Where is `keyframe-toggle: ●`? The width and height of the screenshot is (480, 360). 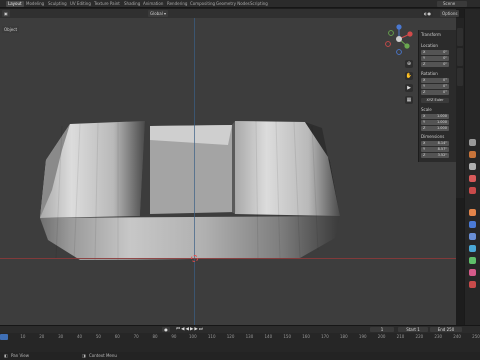
keyframe-toggle: ● is located at coordinates (166, 329).